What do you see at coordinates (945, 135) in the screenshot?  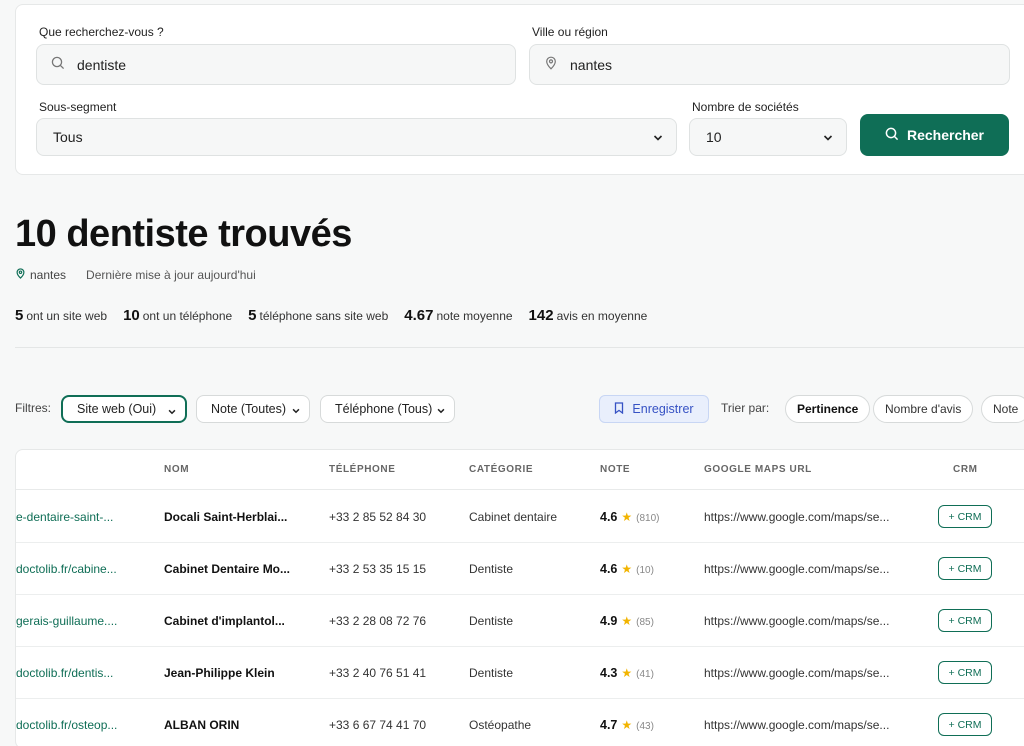 I see `search-button-label: Rechercher` at bounding box center [945, 135].